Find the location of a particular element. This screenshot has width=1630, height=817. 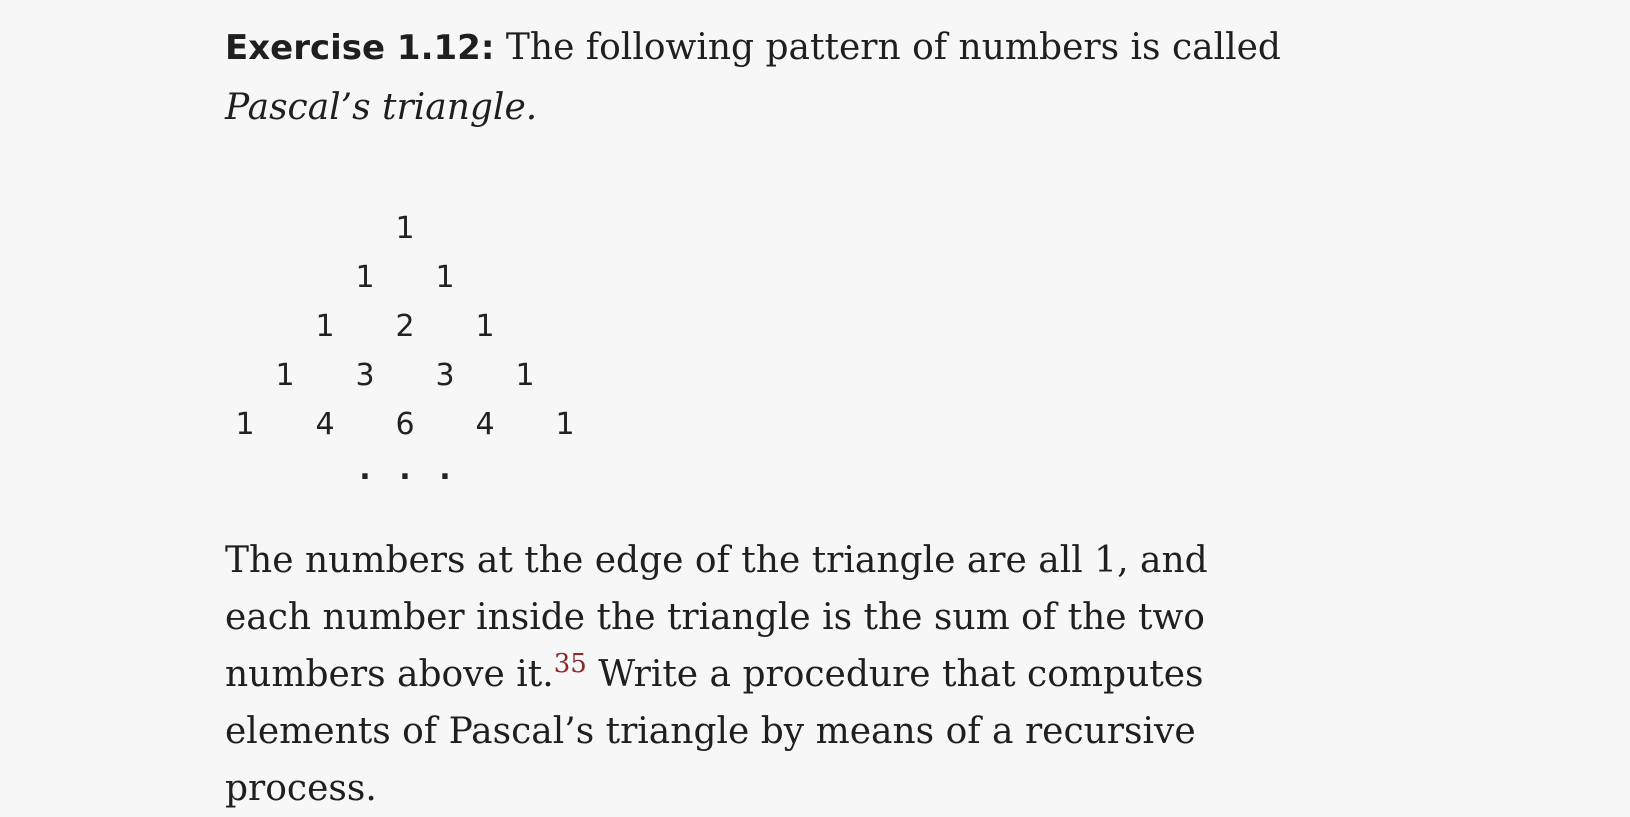

triangle-number: 2 is located at coordinates (405, 326).